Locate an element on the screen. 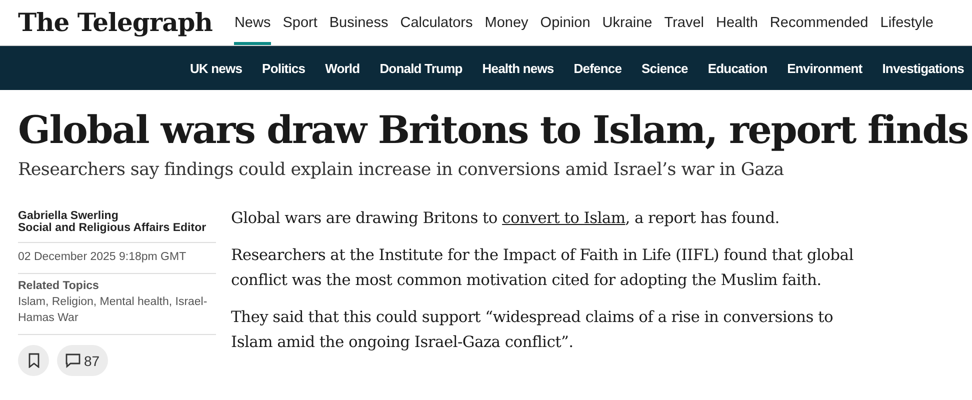 The height and width of the screenshot is (400, 972). section-link: Science is located at coordinates (665, 68).